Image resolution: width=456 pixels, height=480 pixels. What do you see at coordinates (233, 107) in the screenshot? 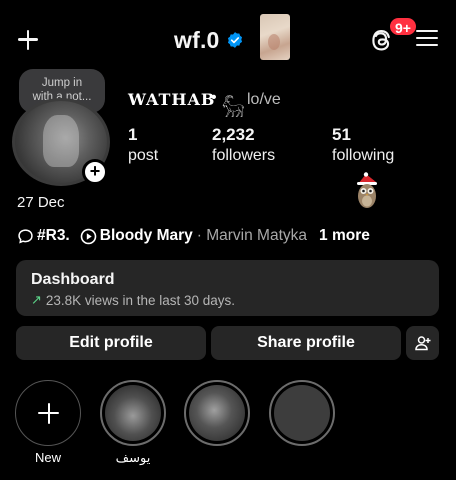
I see `goat-glyph-icon: 𓃵` at bounding box center [233, 107].